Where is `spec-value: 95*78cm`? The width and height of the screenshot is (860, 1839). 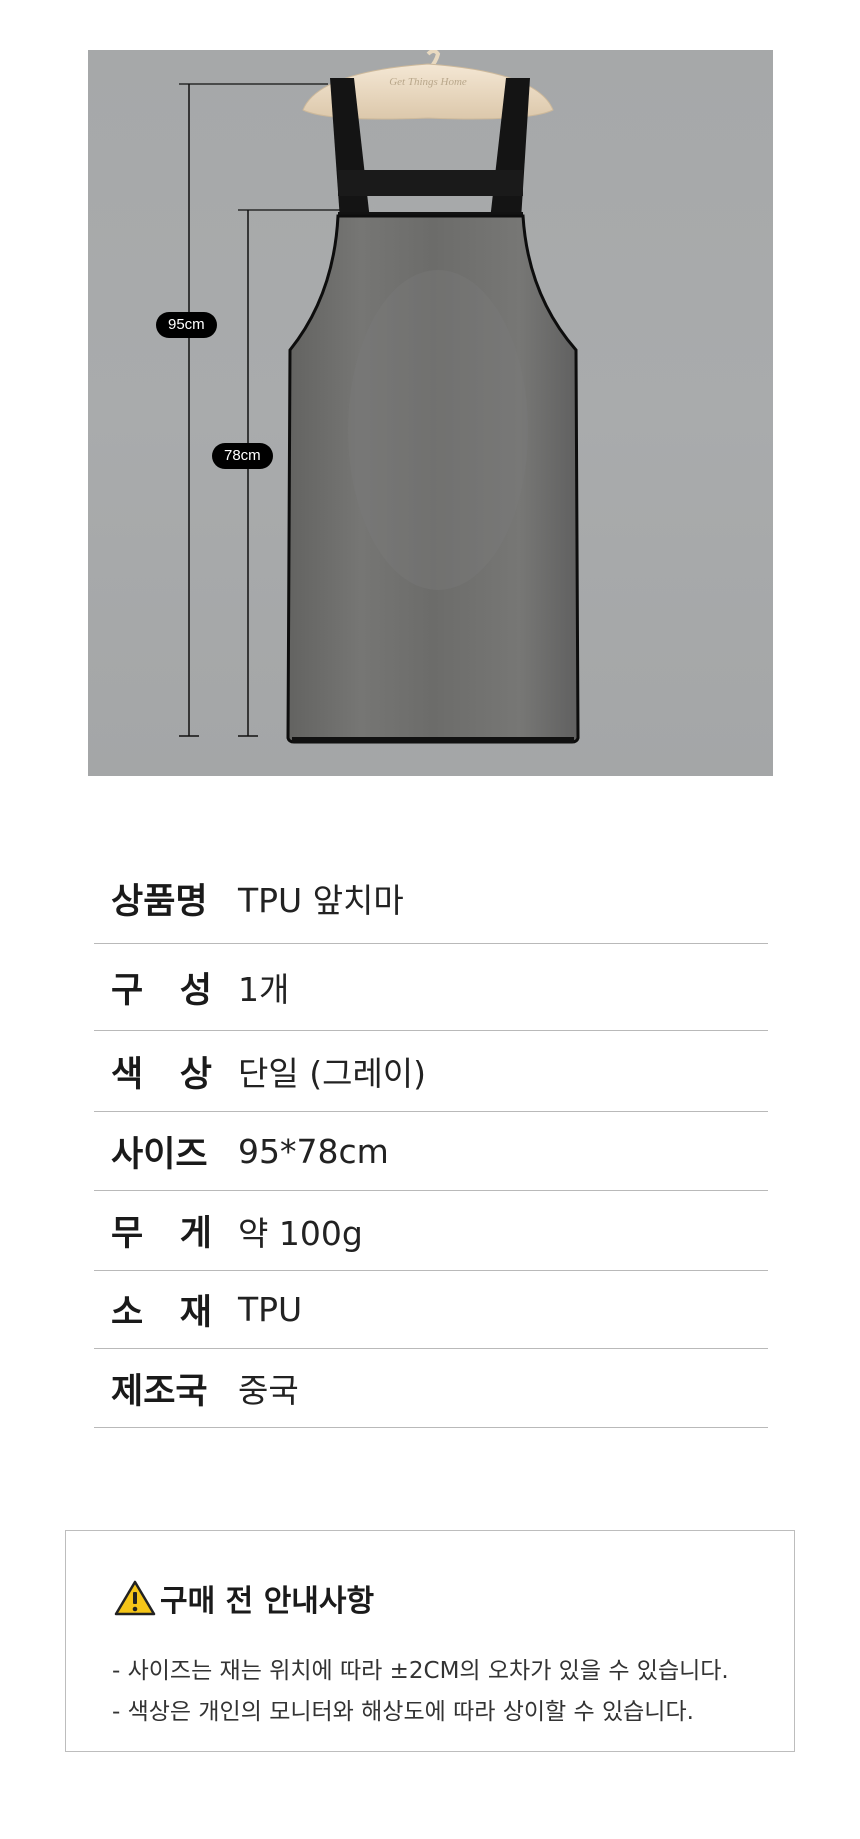
spec-value: 95*78cm is located at coordinates (313, 1151).